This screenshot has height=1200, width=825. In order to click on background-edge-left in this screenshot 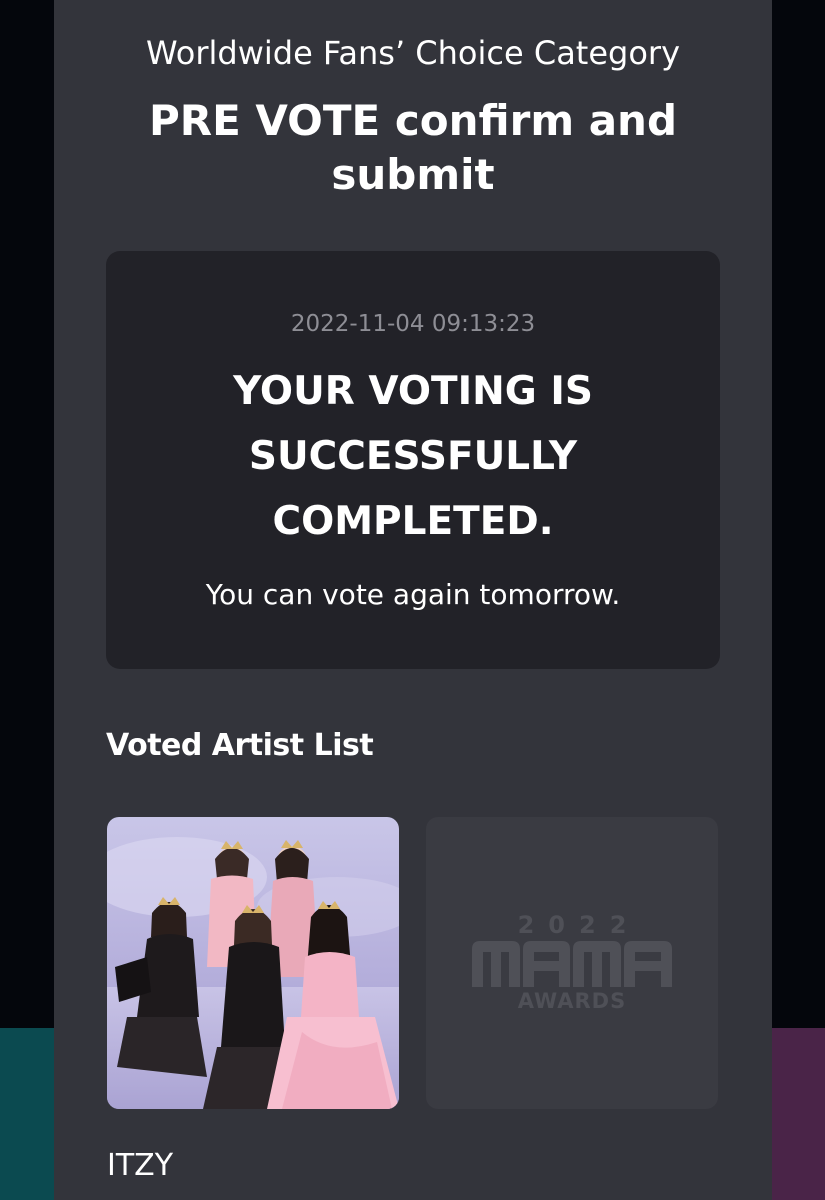, I will do `click(27, 1114)`.